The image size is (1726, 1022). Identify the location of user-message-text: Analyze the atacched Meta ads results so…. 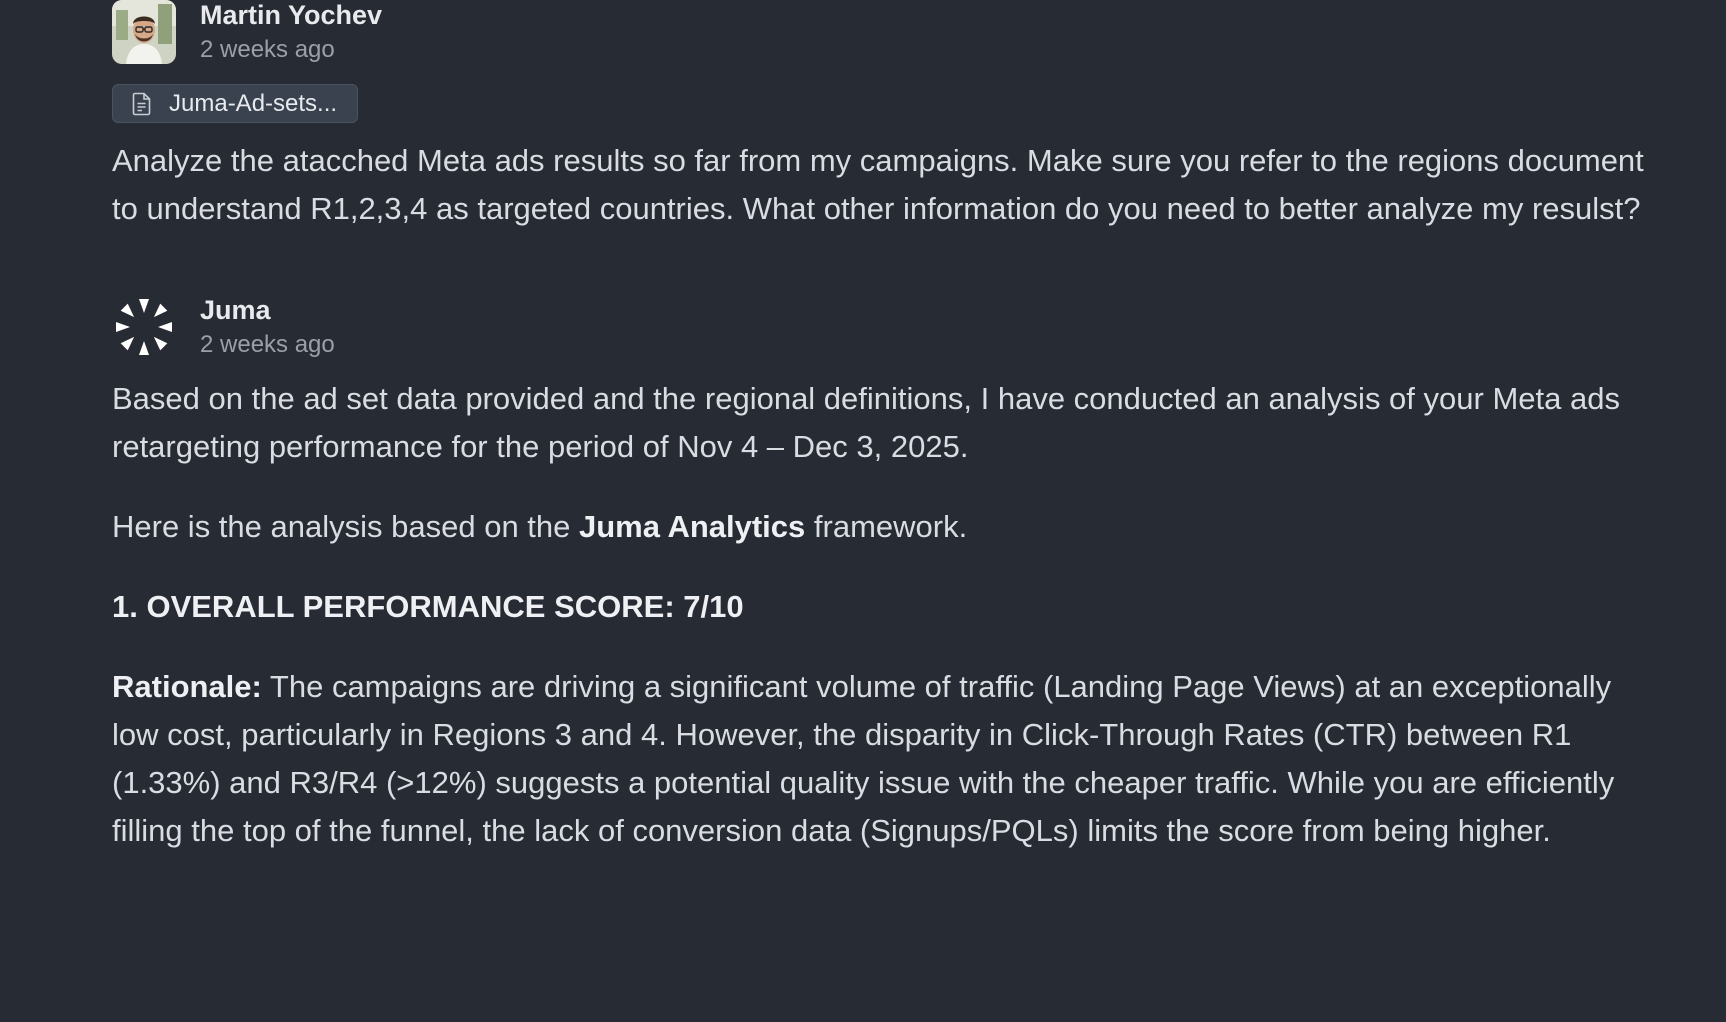
(878, 184).